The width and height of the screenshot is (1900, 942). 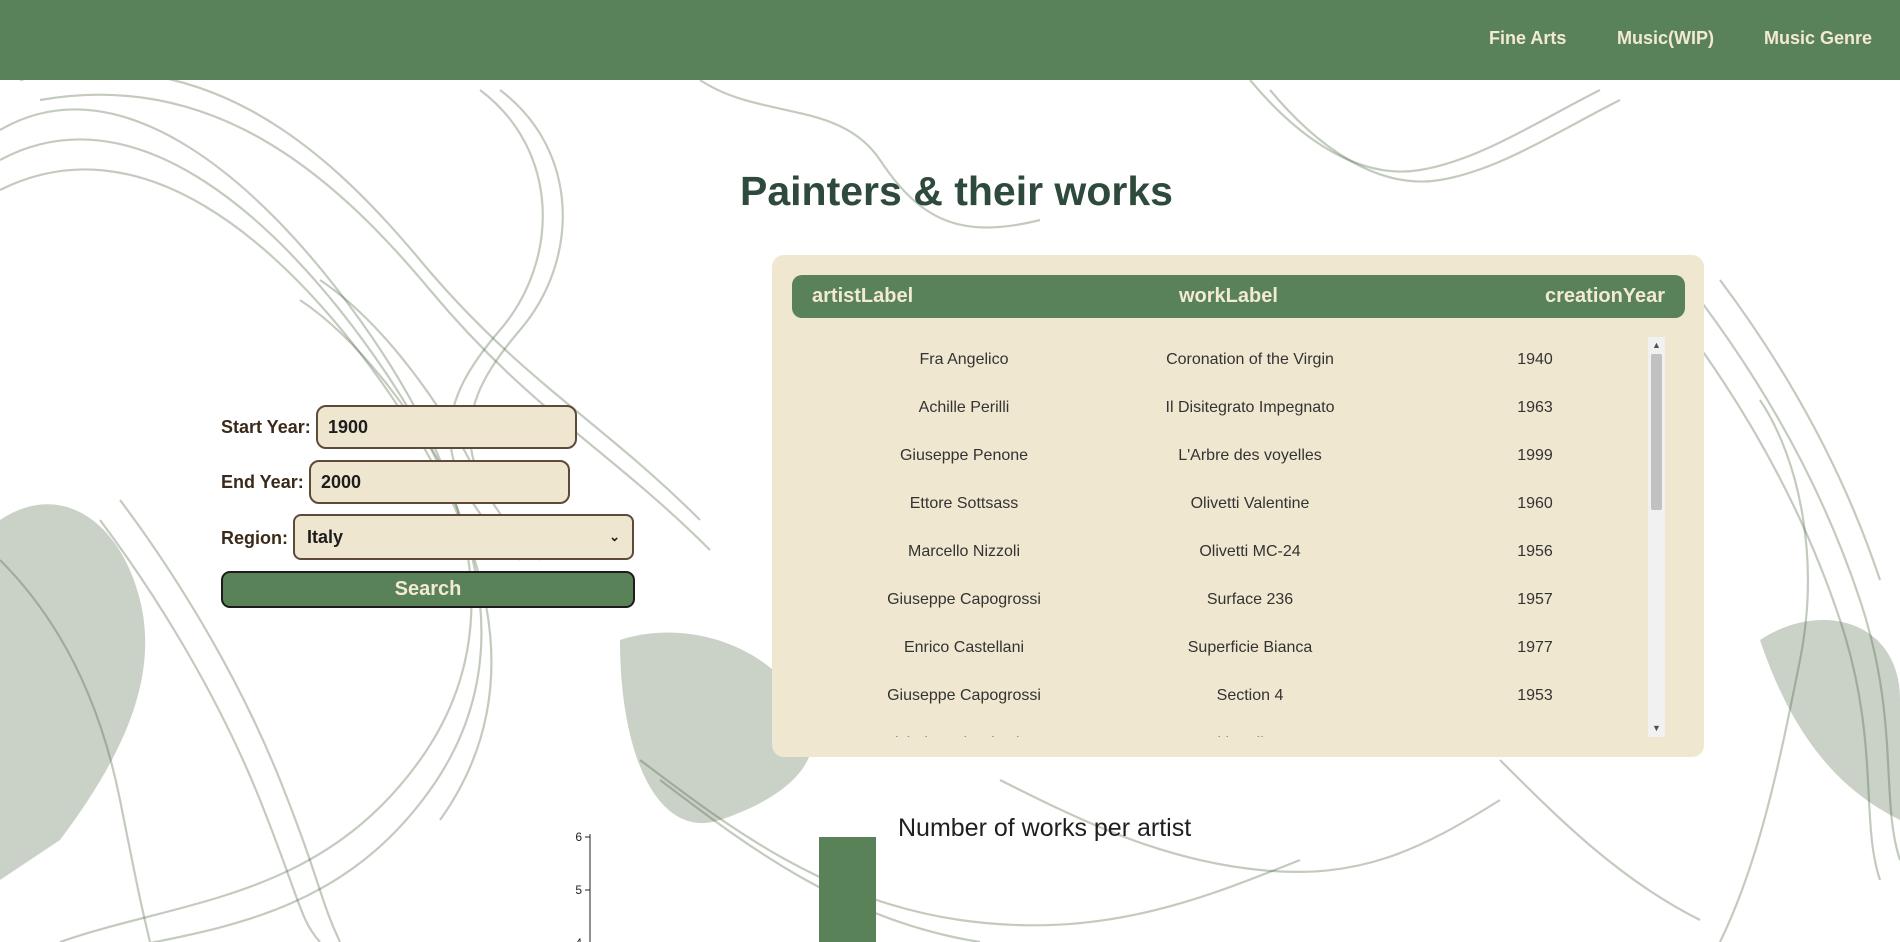 I want to click on table-header: artistLabel workLabel creationYear, so click(x=1238, y=296).